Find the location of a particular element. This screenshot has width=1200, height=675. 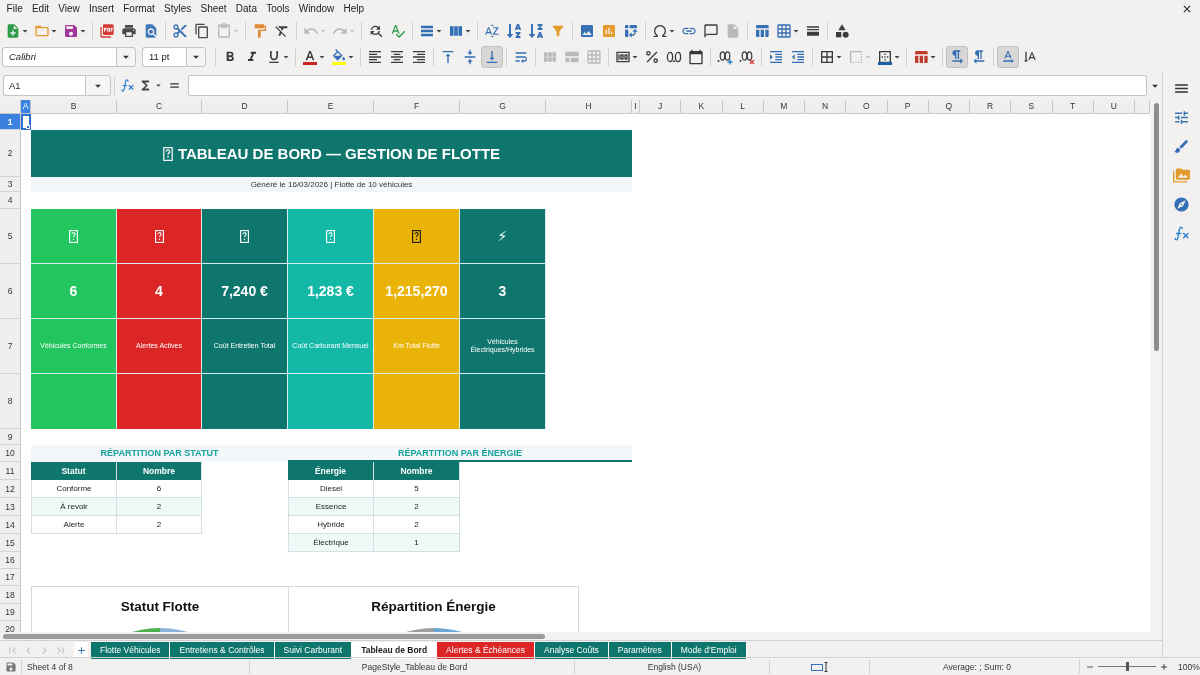

row-header: 10 is located at coordinates (10, 453).